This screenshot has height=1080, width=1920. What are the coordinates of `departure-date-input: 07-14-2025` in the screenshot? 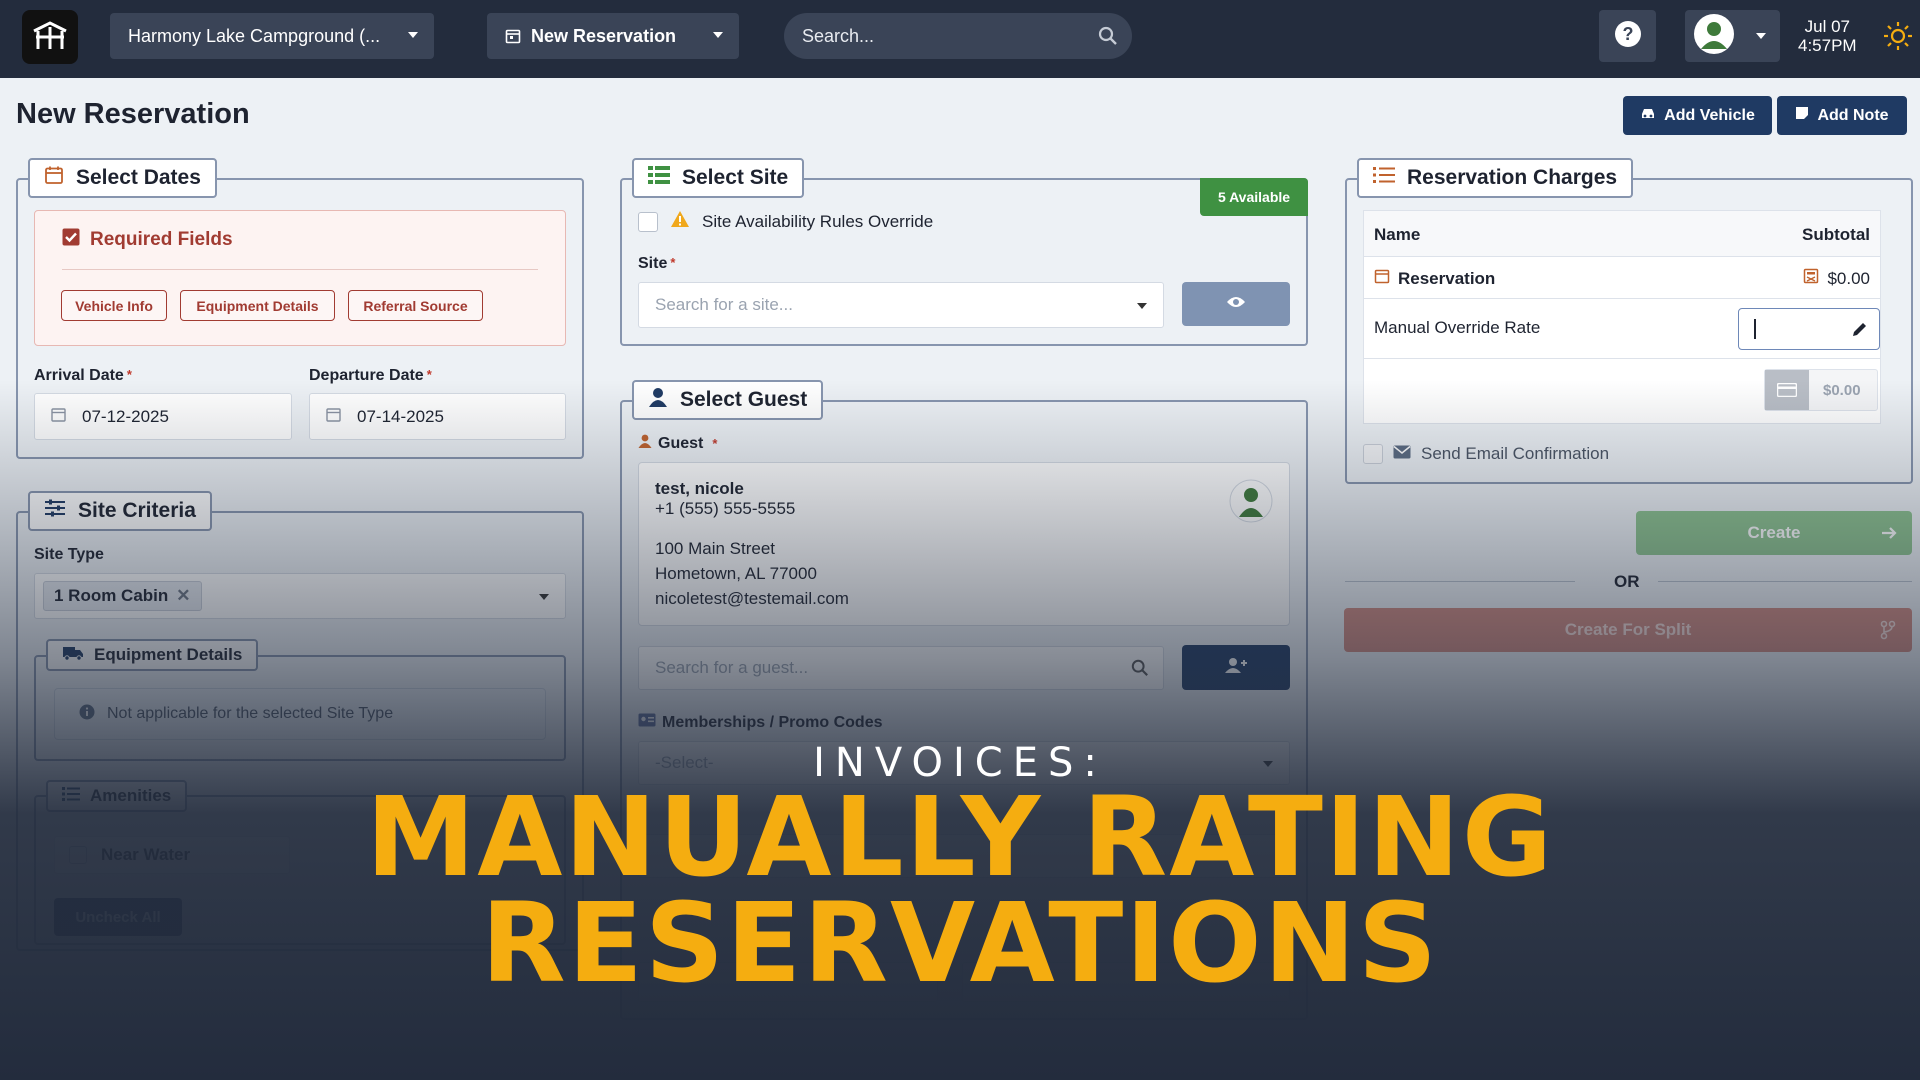 It's located at (437, 416).